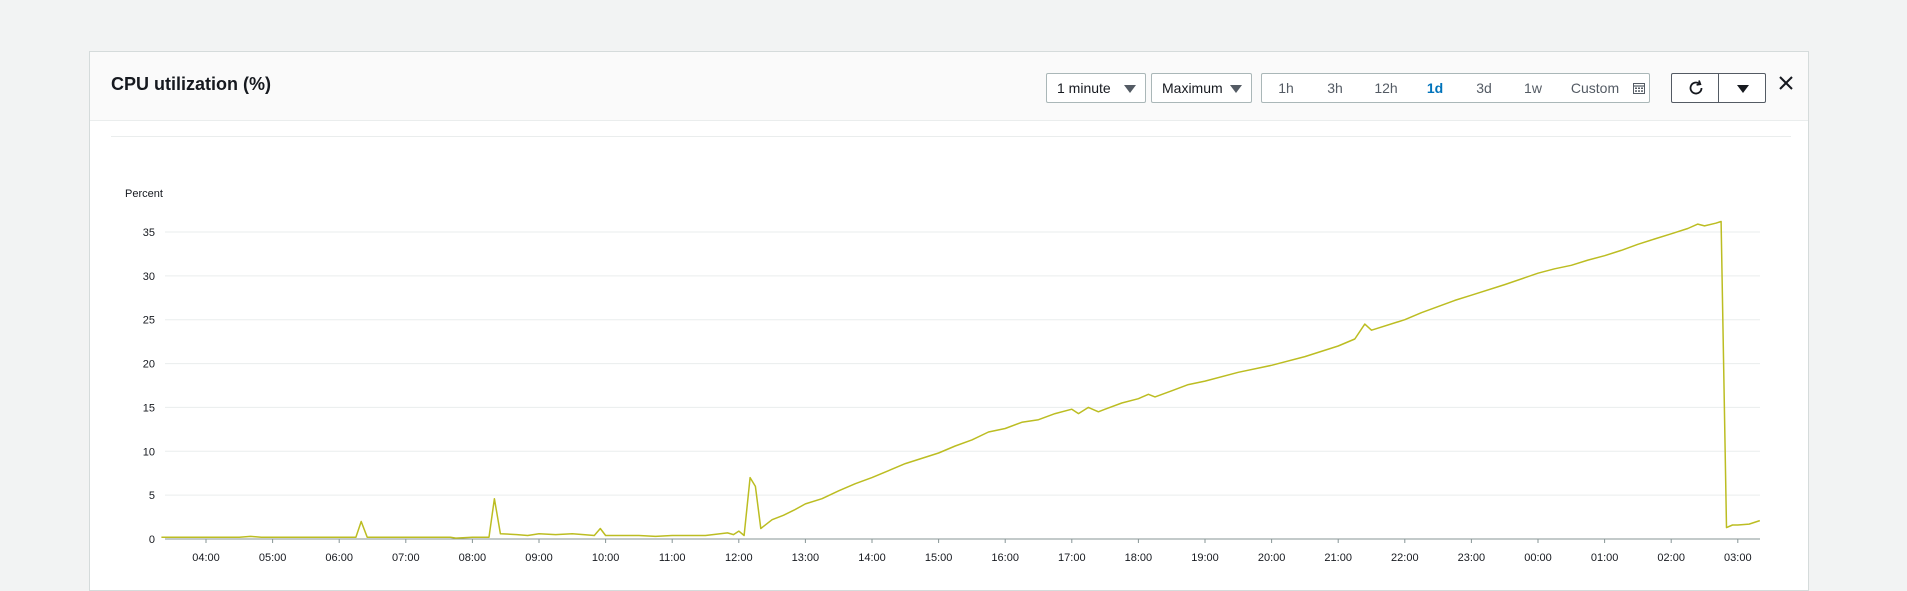  I want to click on y-tick-label: 30, so click(149, 277).